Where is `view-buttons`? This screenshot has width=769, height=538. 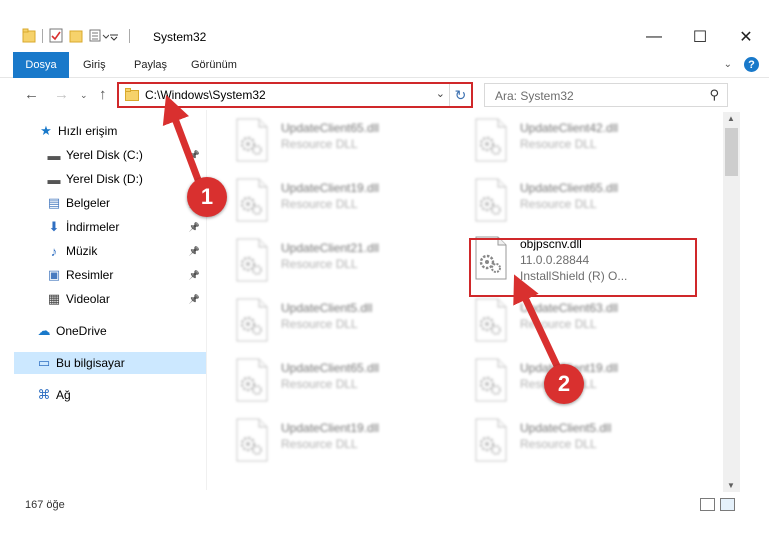 view-buttons is located at coordinates (717, 504).